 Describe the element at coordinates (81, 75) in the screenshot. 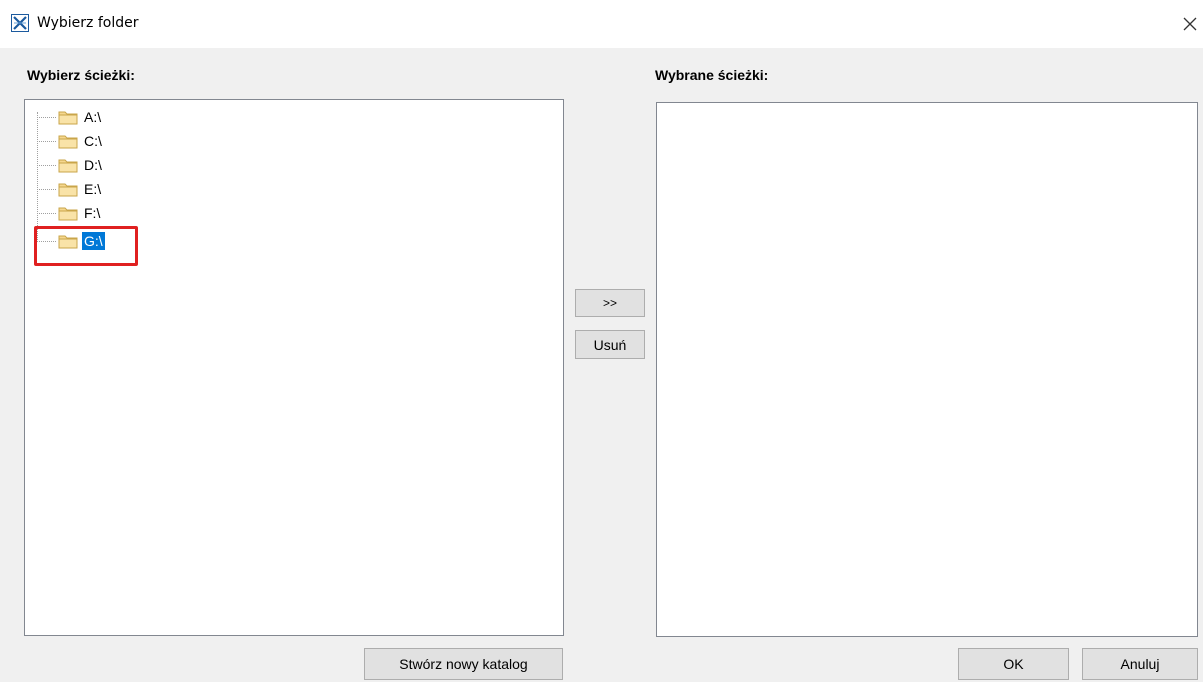

I see `select-paths-label: Wybierz ścieżki:` at that location.